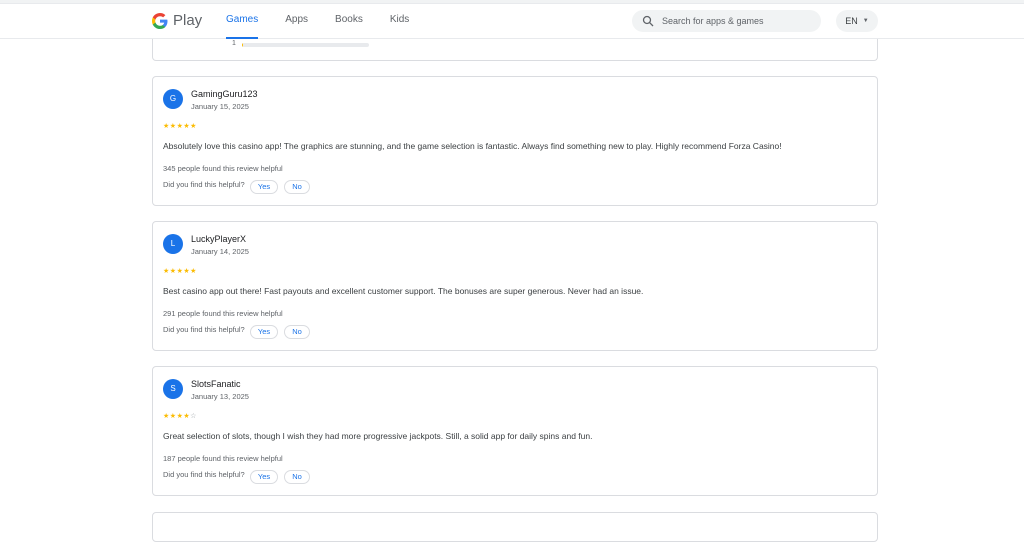 The image size is (1024, 542). What do you see at coordinates (331, 21) in the screenshot?
I see `main-nav: Games Apps Books Kids` at bounding box center [331, 21].